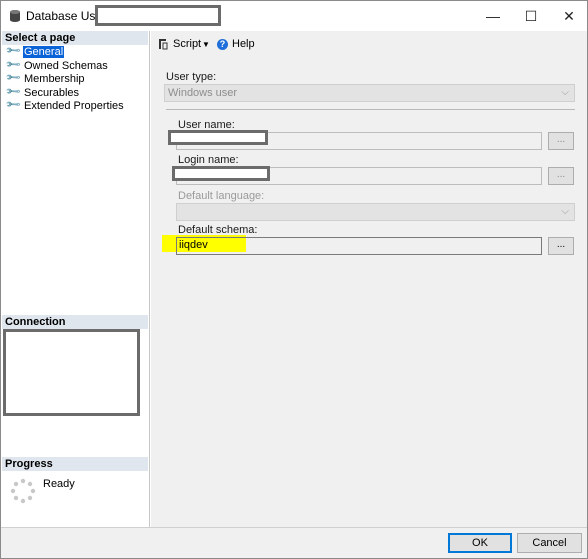 The height and width of the screenshot is (559, 588). What do you see at coordinates (158, 15) in the screenshot?
I see `redacted-title-block` at bounding box center [158, 15].